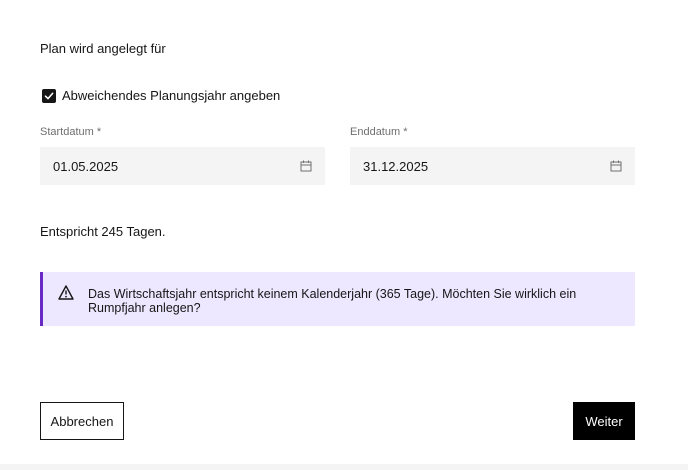  I want to click on checkmark-icon, so click(49, 96).